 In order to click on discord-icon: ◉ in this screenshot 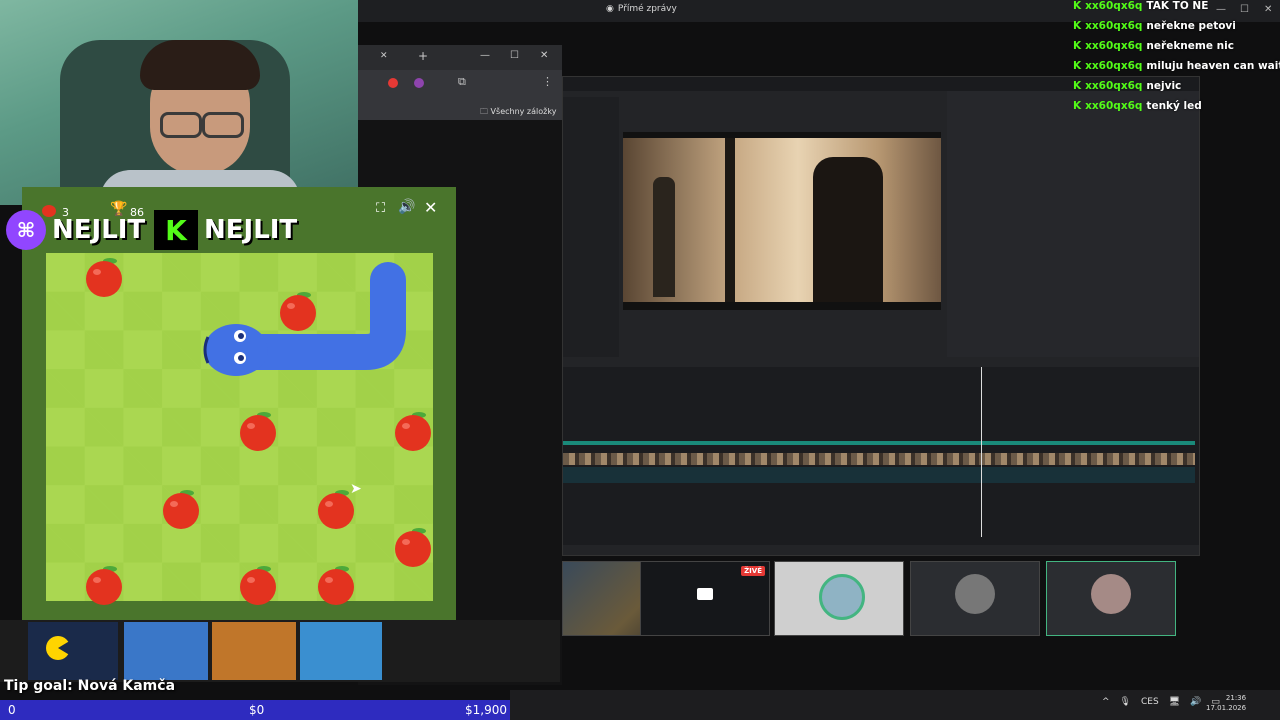, I will do `click(610, 9)`.